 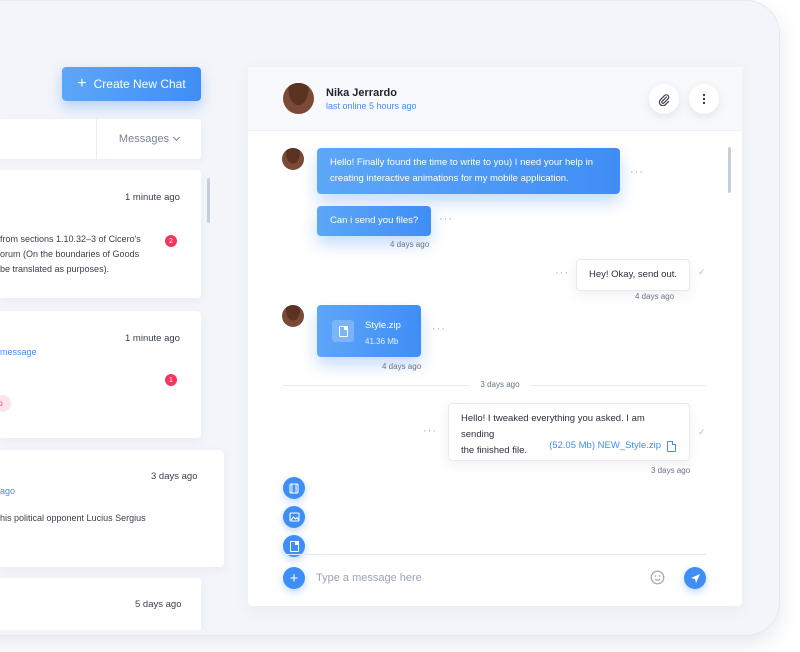 I want to click on attach-button, so click(x=664, y=99).